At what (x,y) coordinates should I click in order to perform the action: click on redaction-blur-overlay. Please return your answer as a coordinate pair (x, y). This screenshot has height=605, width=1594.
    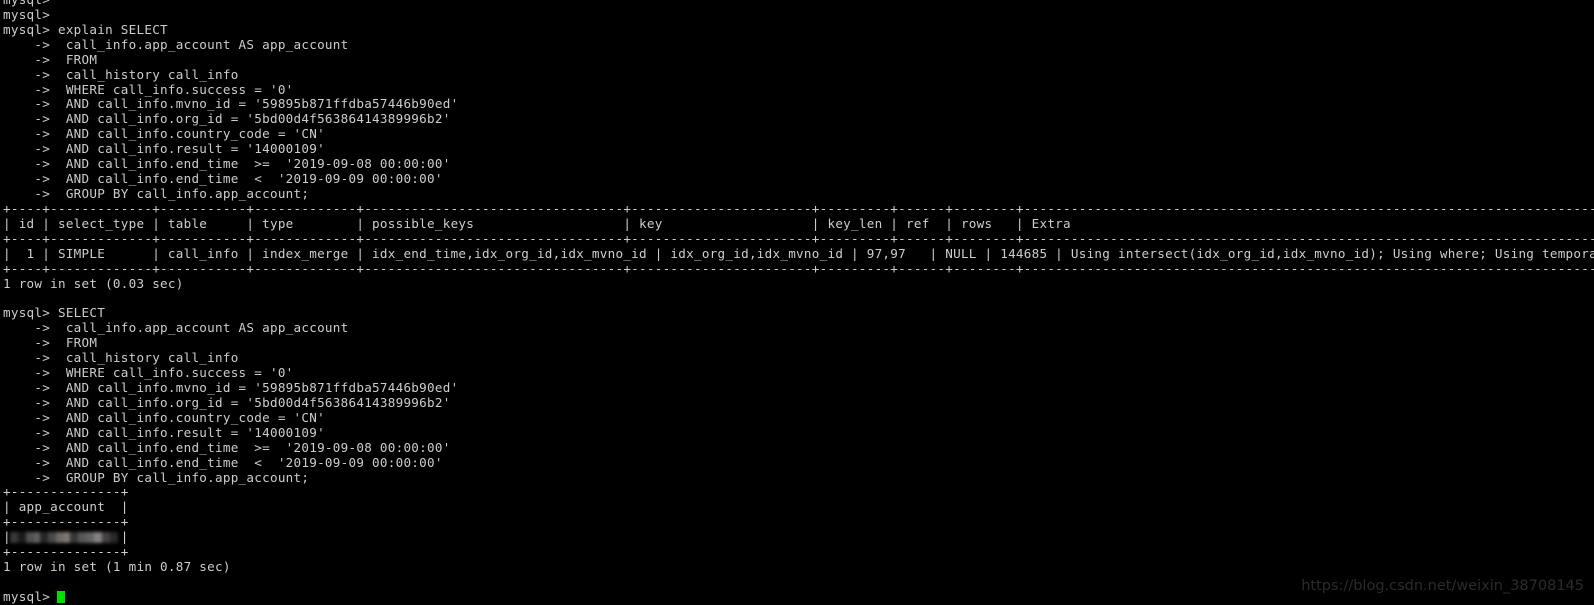
    Looking at the image, I should click on (64, 538).